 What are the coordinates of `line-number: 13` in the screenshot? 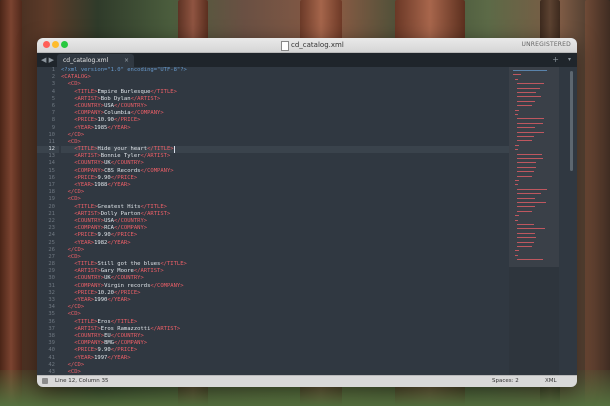 It's located at (51, 156).